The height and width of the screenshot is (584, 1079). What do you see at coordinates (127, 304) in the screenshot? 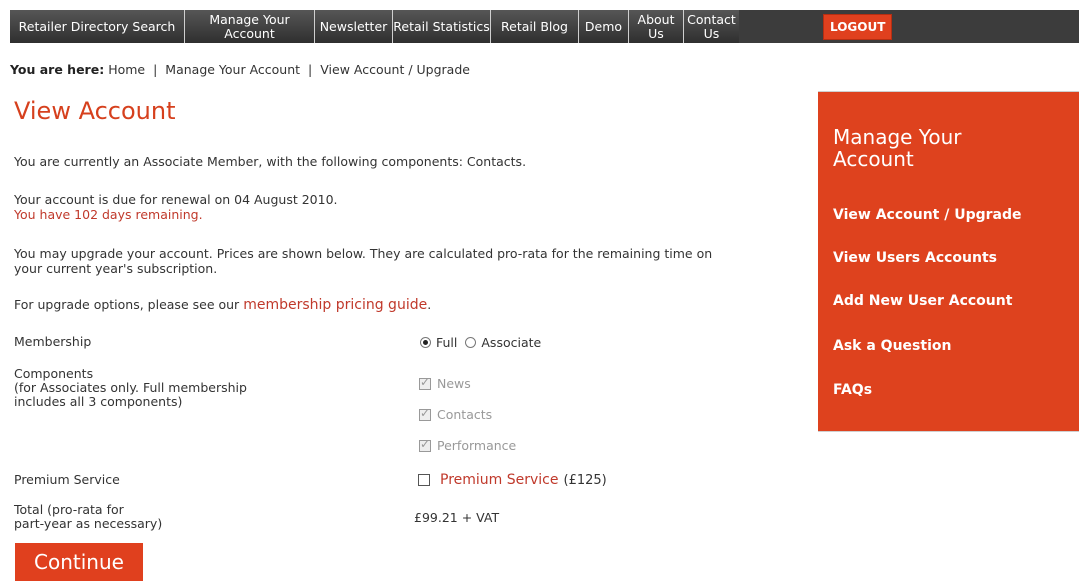
I see `pricing-prefix: For upgrade options, please see our` at bounding box center [127, 304].